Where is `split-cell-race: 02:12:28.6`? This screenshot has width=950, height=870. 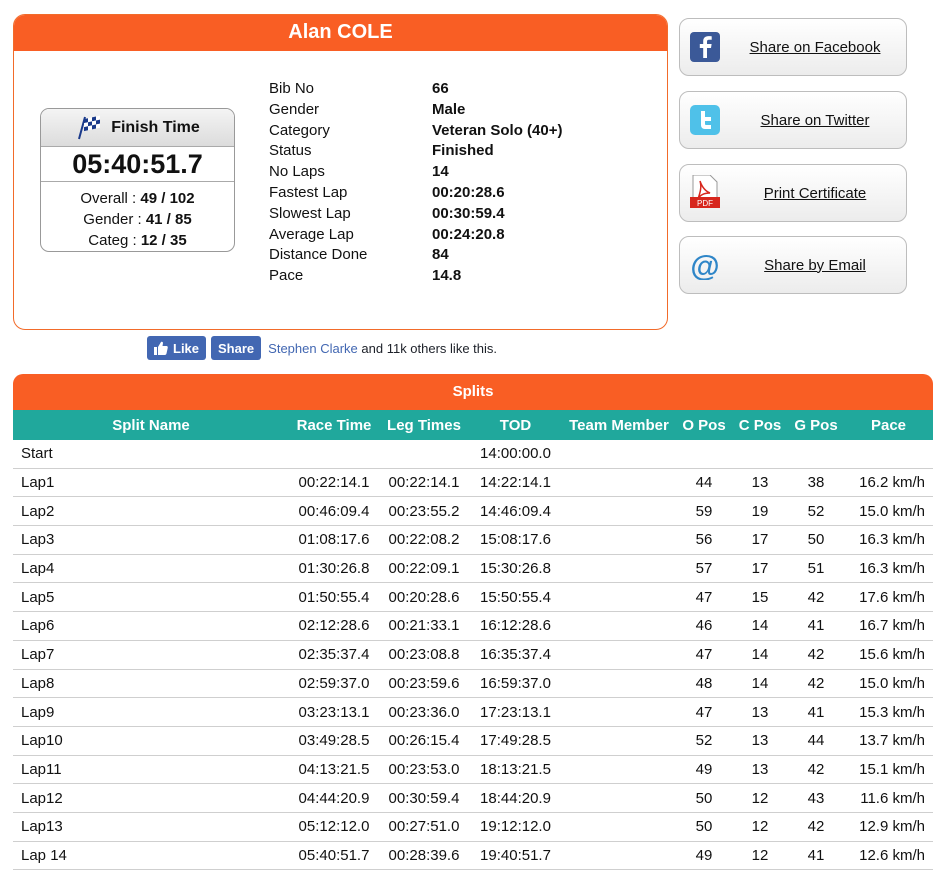 split-cell-race: 02:12:28.6 is located at coordinates (334, 626).